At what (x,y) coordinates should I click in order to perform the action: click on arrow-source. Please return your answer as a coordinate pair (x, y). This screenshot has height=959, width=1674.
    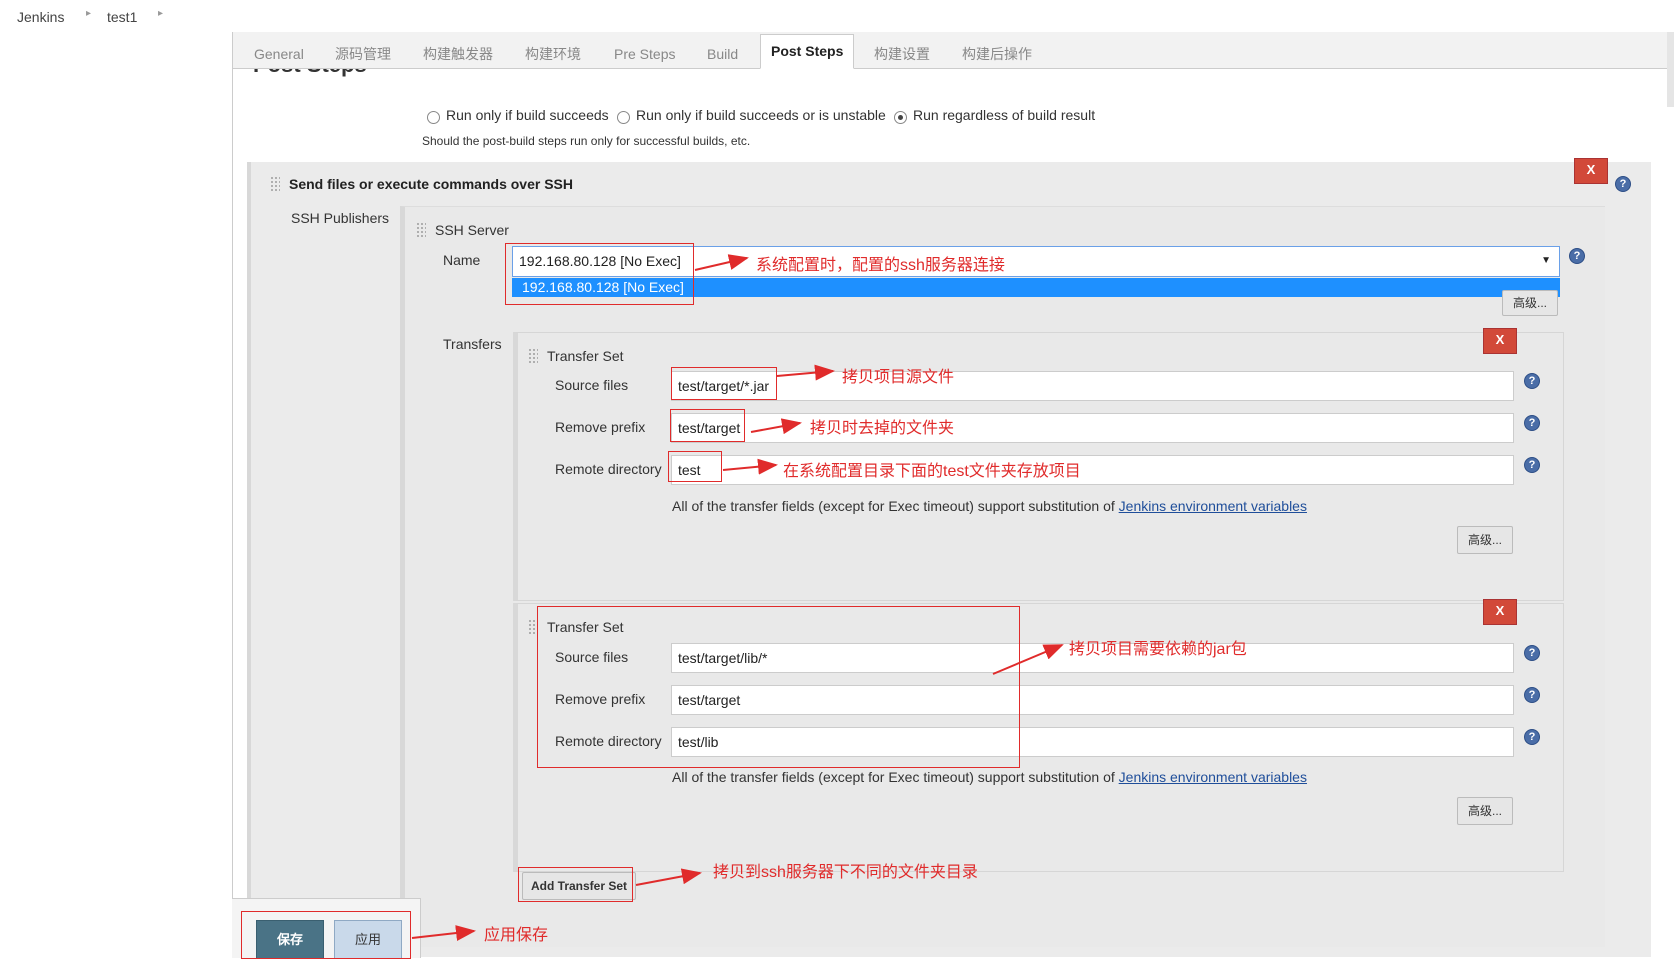
    Looking at the image, I should click on (805, 372).